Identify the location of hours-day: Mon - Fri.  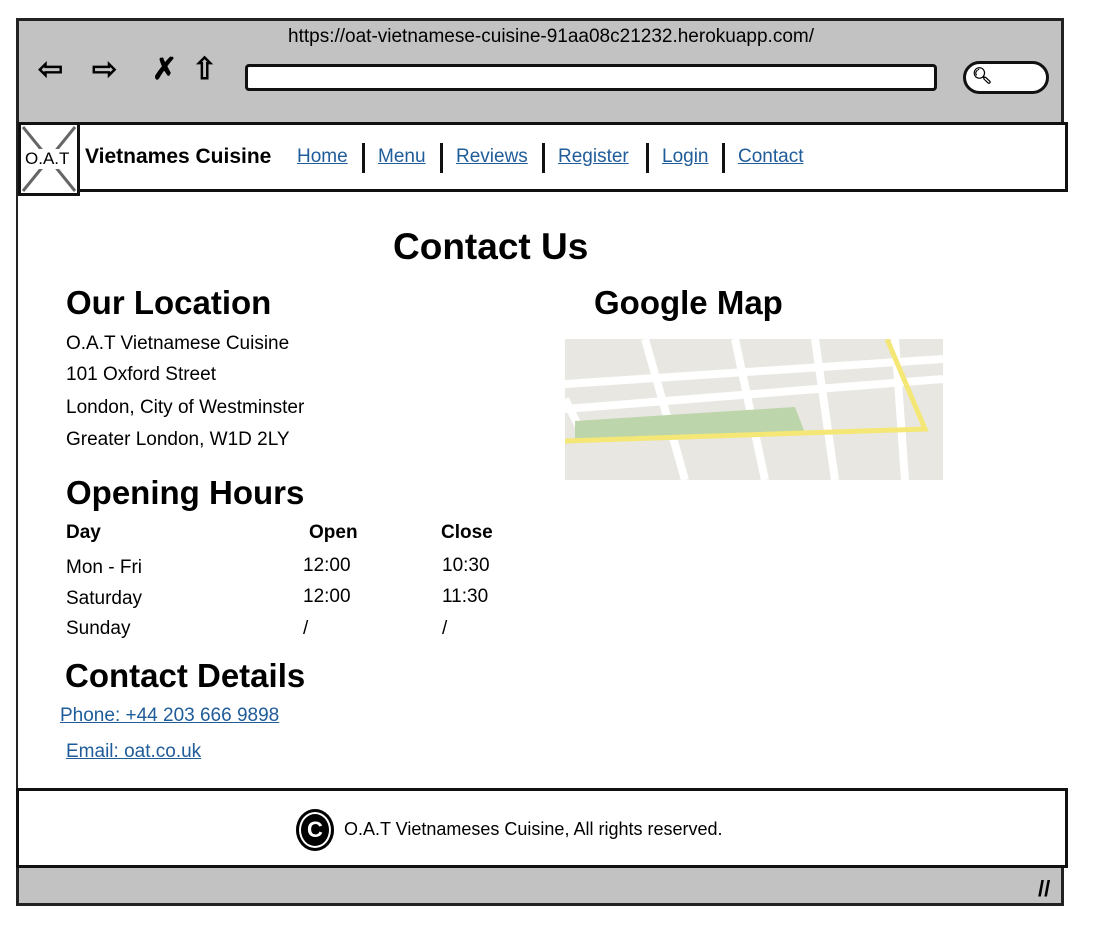
(104, 567).